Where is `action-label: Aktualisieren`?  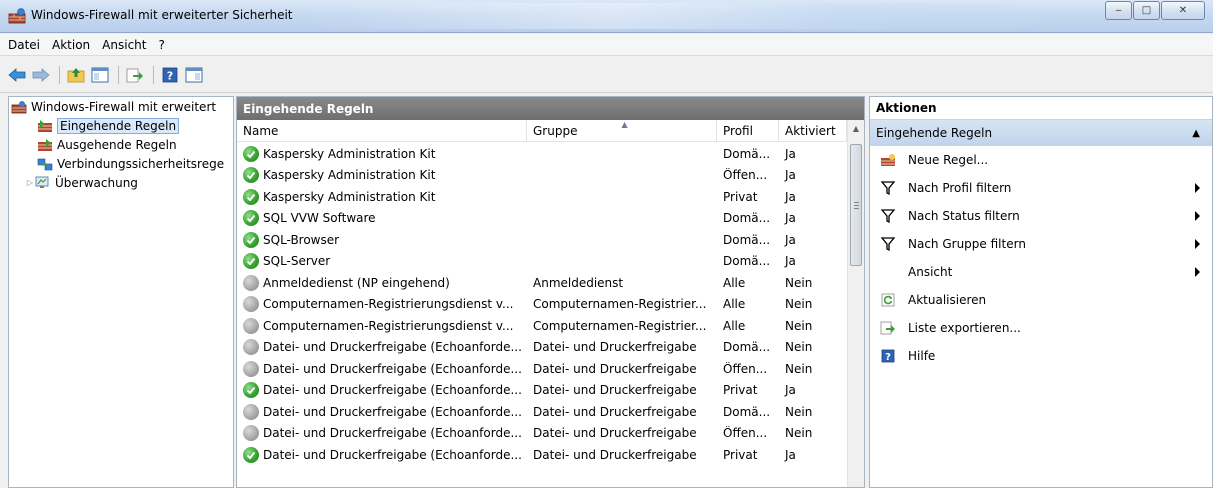 action-label: Aktualisieren is located at coordinates (947, 300).